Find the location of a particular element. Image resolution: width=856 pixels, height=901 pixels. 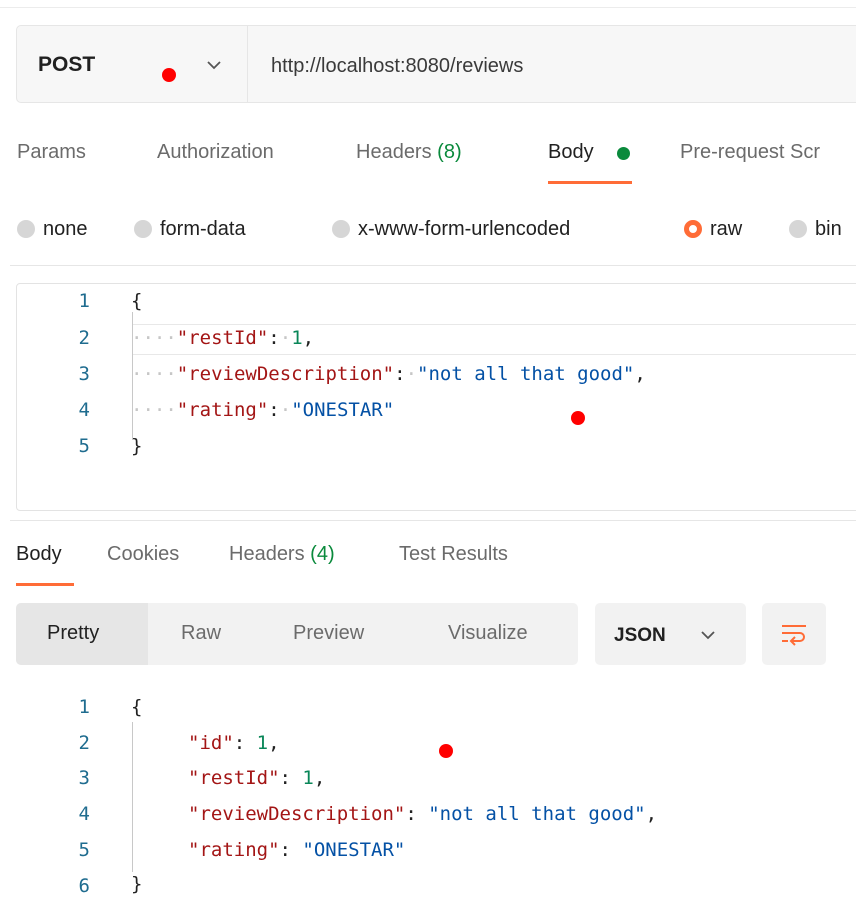

radio-form-data: form-data is located at coordinates (190, 229).